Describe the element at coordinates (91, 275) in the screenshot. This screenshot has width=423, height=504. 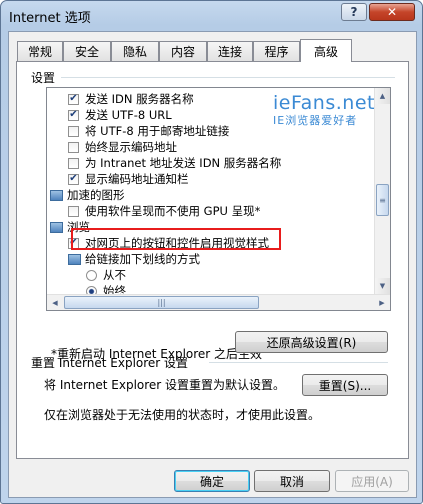
I see `radio-underline-never` at that location.